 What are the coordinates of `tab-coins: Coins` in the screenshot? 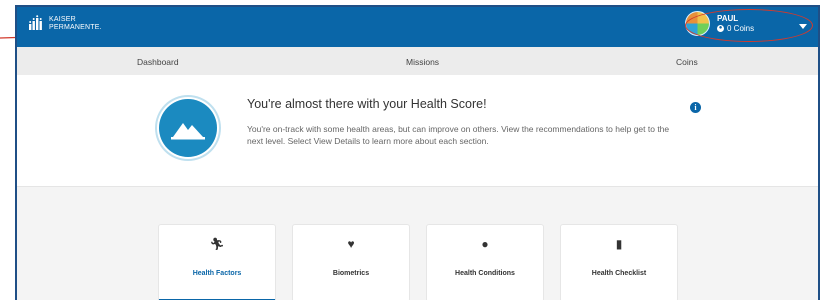 It's located at (687, 62).